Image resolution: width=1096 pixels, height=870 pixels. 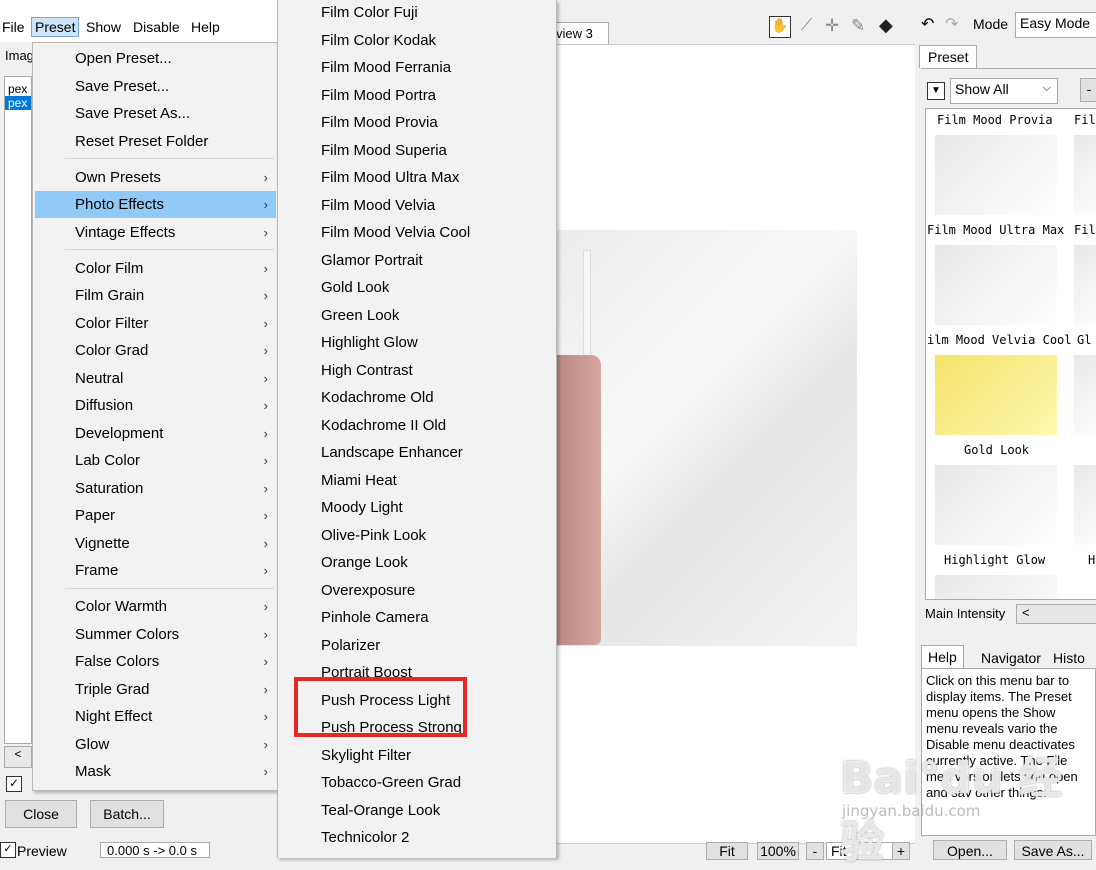 I want to click on preset-menu-item: Neutral ›, so click(x=155, y=378).